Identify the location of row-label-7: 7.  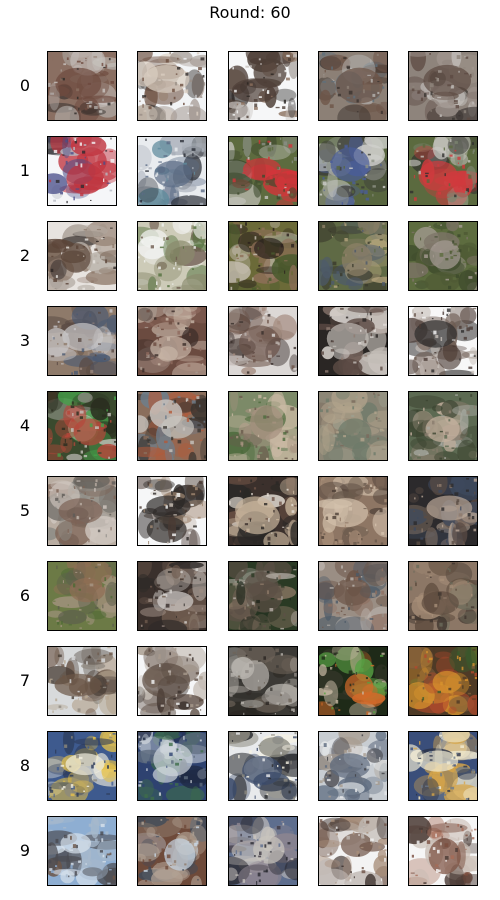
(25, 680).